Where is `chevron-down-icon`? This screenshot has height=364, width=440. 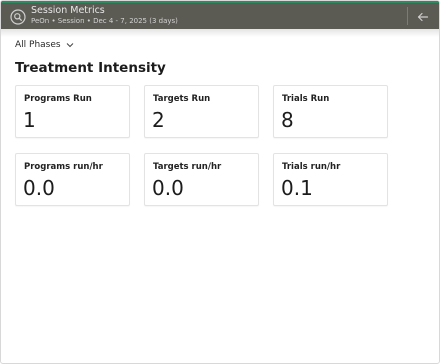 chevron-down-icon is located at coordinates (69, 45).